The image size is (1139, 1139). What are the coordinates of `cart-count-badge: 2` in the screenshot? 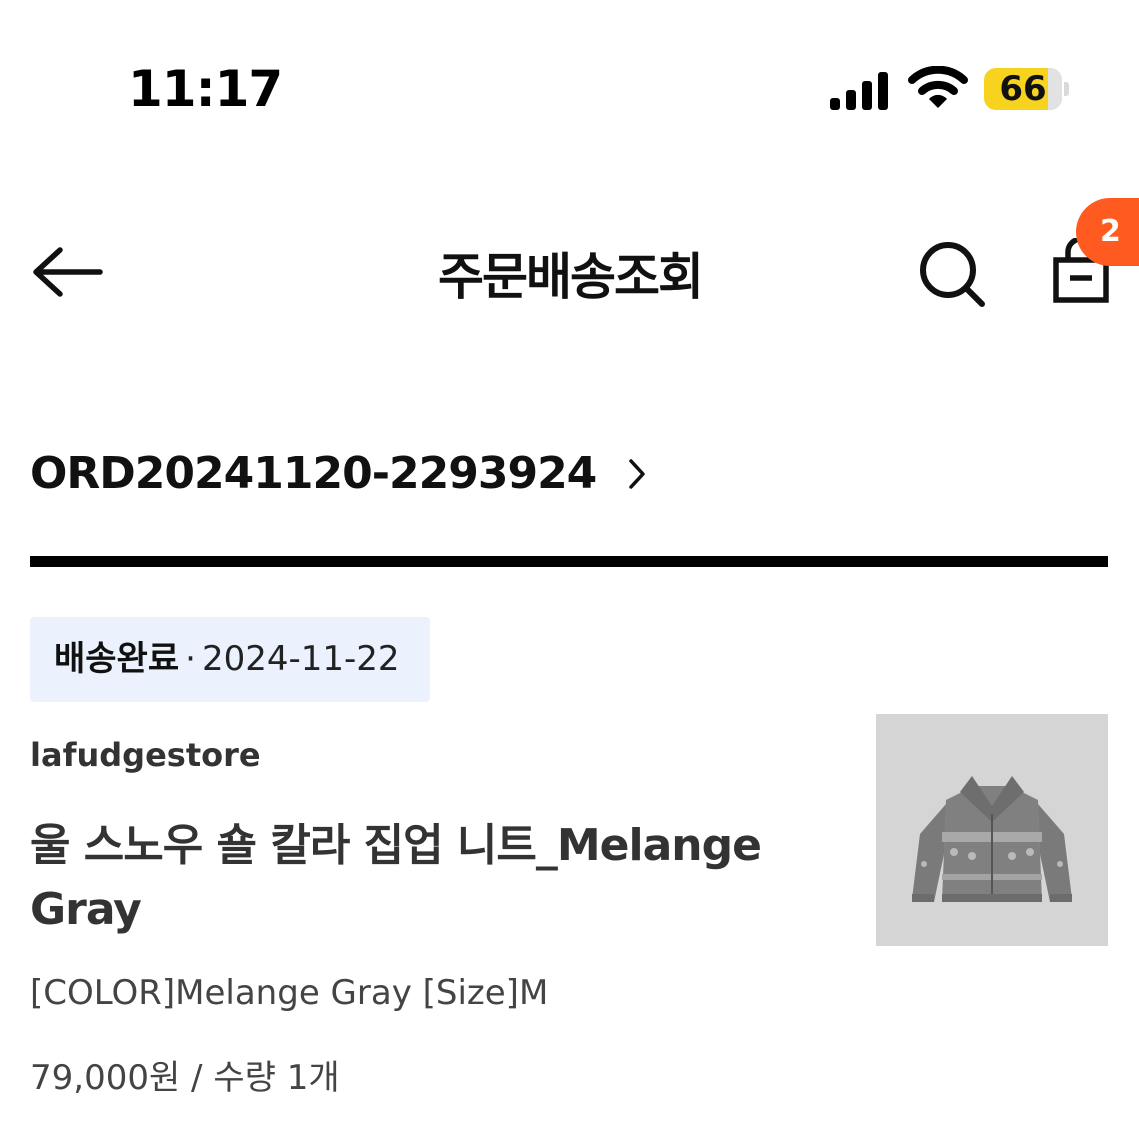 It's located at (1107, 232).